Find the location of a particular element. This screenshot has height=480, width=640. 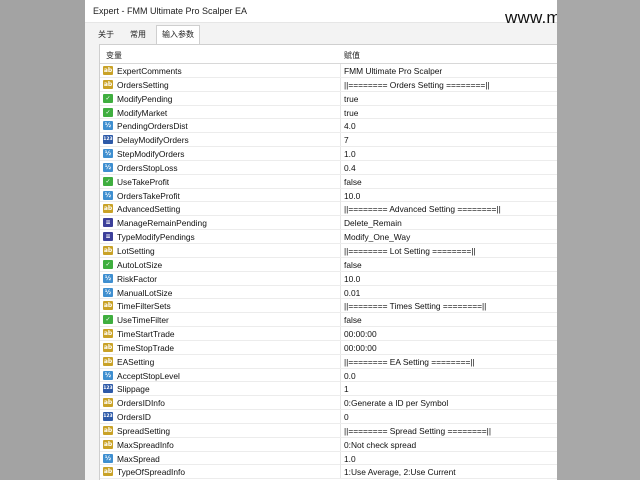

tab-inputs: 输入参数 is located at coordinates (178, 34).